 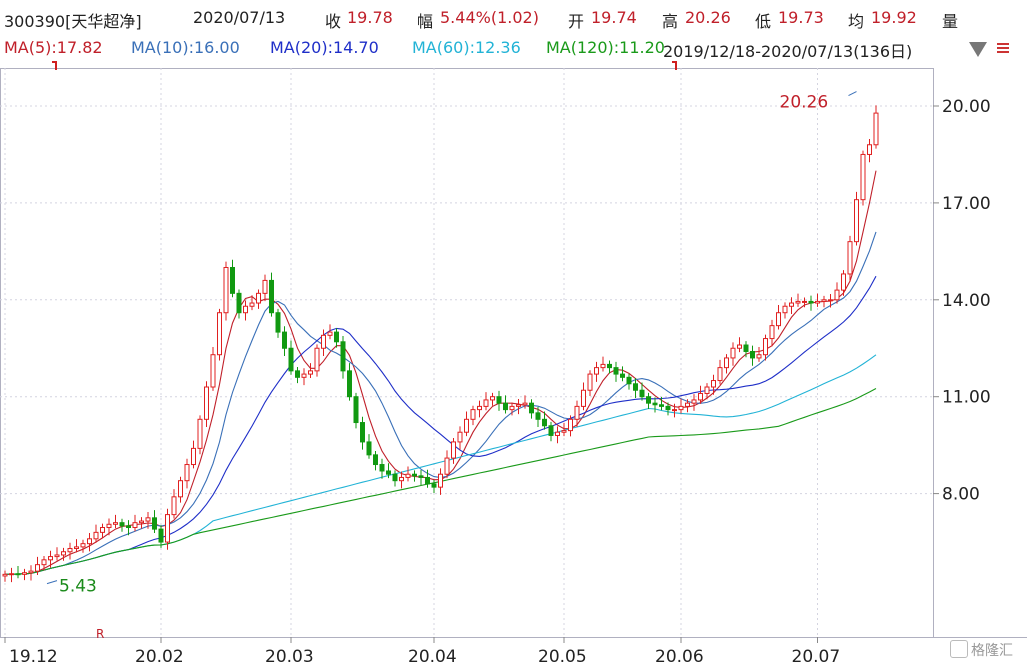 I want to click on low-price-label: 5.43, so click(x=78, y=587).